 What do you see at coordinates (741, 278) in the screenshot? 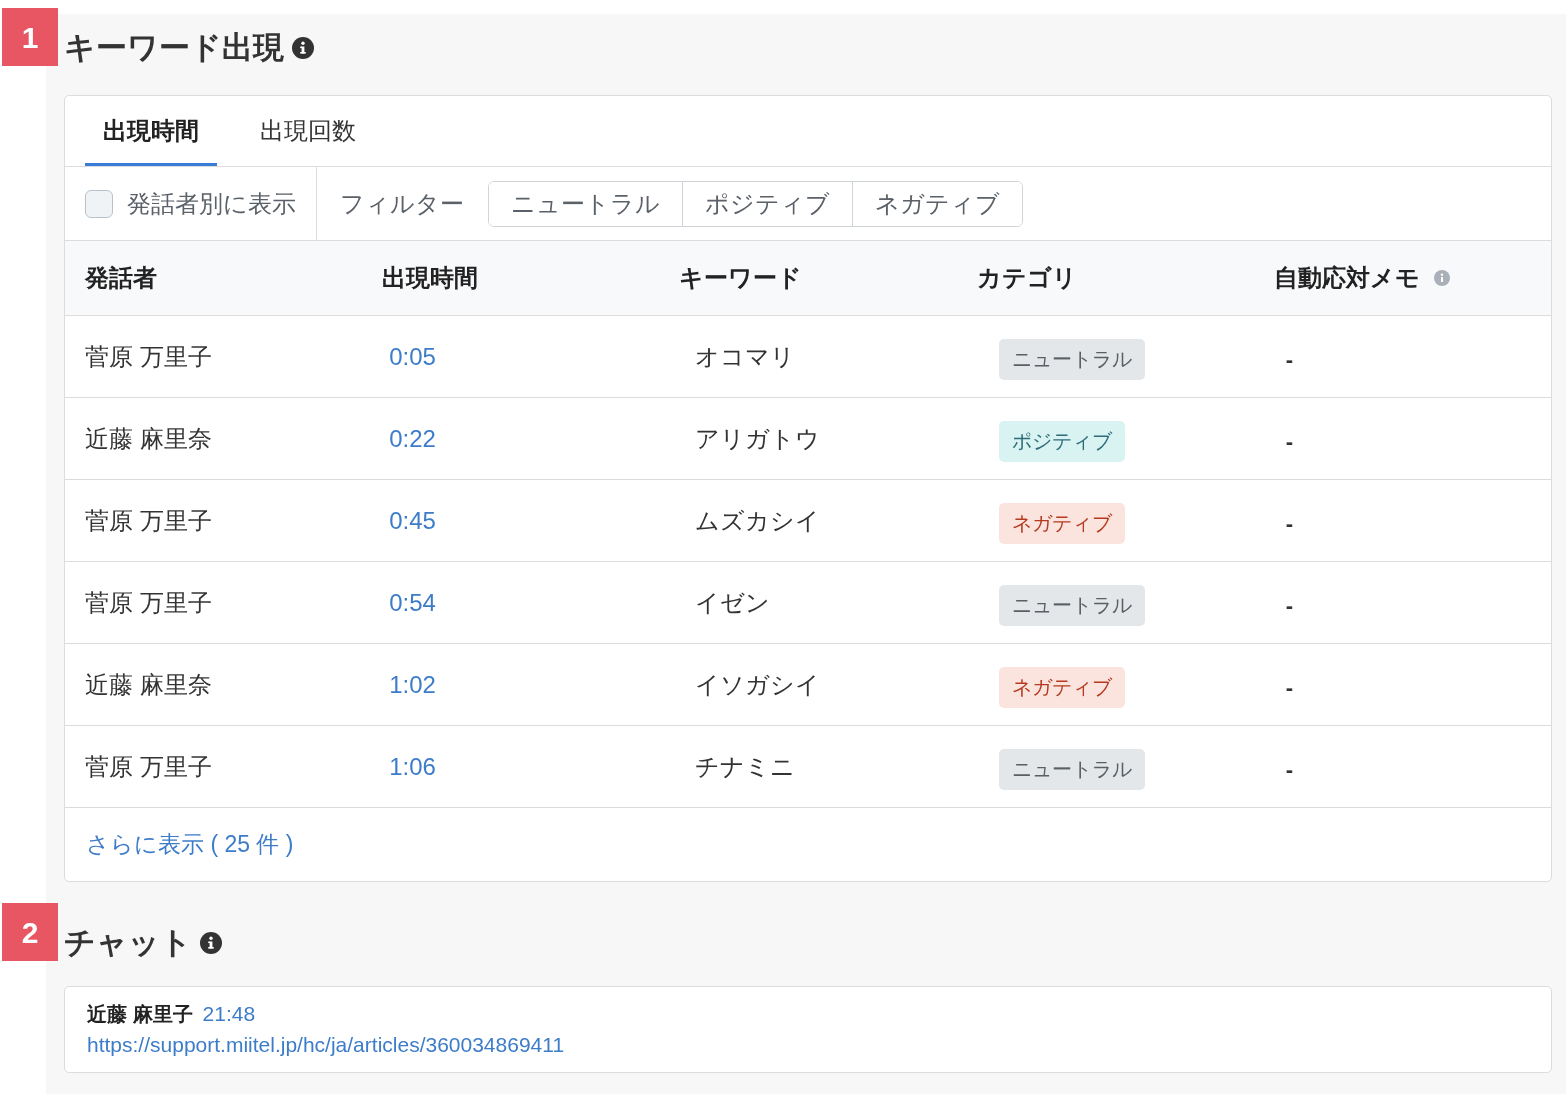
I see `column-header: キーワード` at bounding box center [741, 278].